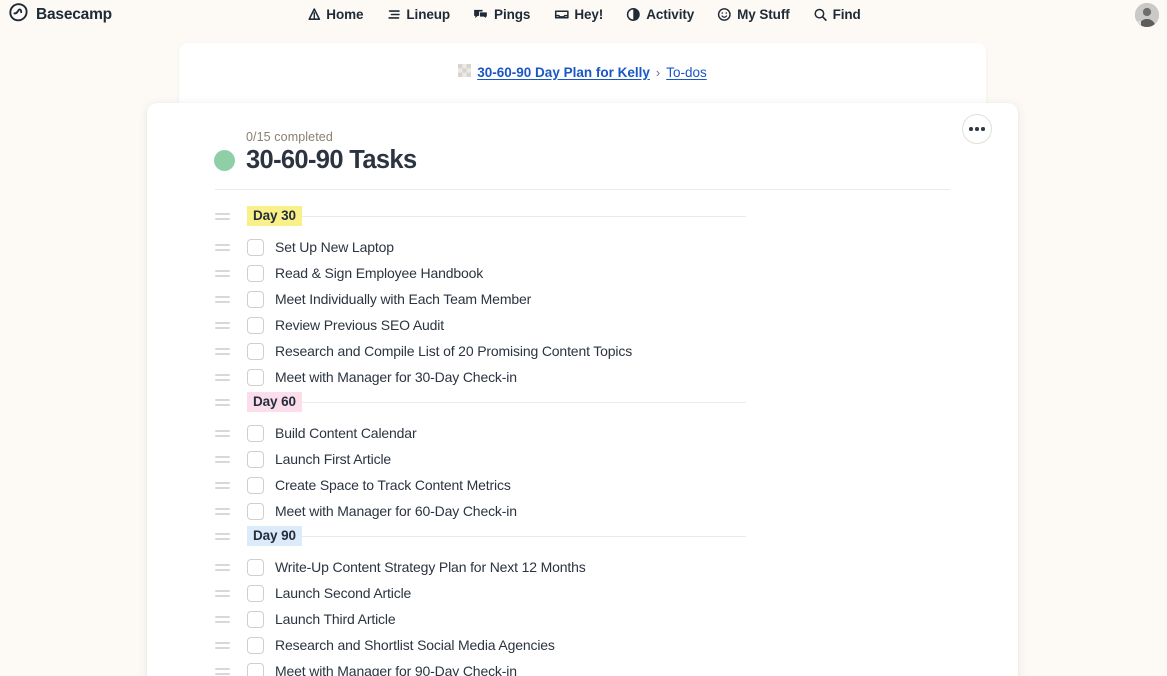 The height and width of the screenshot is (676, 1167). I want to click on breadcrumb-section-link: To-dos, so click(686, 72).